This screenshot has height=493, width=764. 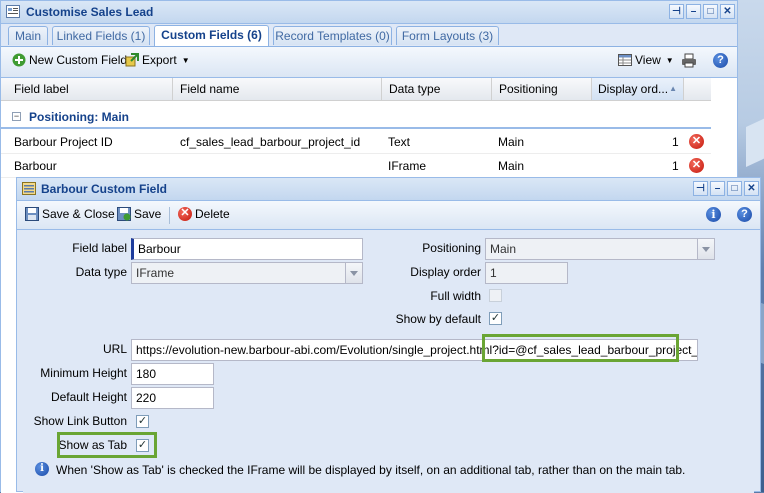 I want to click on url-label: URL, so click(x=114, y=349).